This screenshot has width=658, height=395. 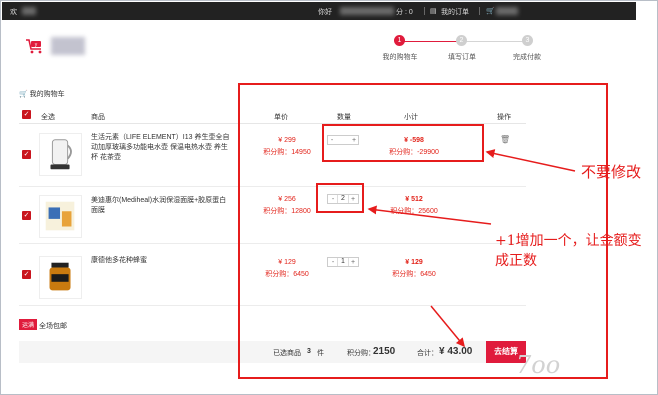 I want to click on checkout-steps: 1 2 3 我的购物车 填写订单 完成付款, so click(x=463, y=48).